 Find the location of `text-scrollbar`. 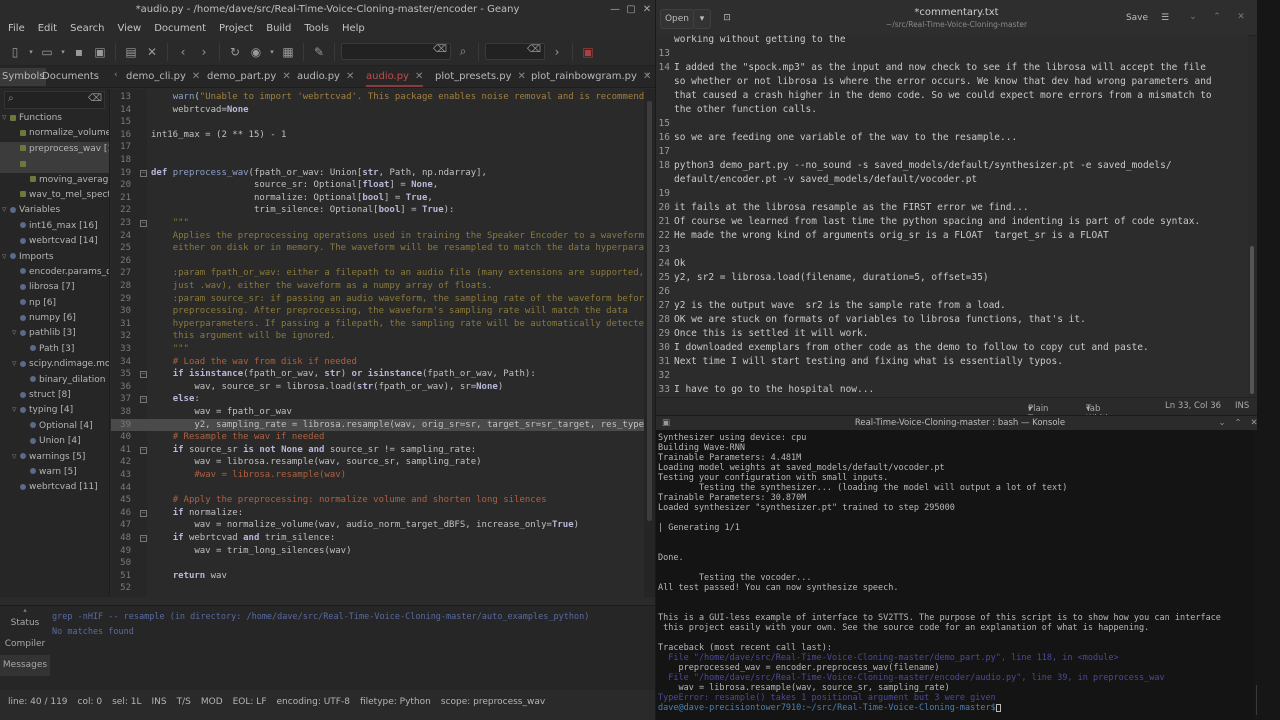

text-scrollbar is located at coordinates (1252, 217).